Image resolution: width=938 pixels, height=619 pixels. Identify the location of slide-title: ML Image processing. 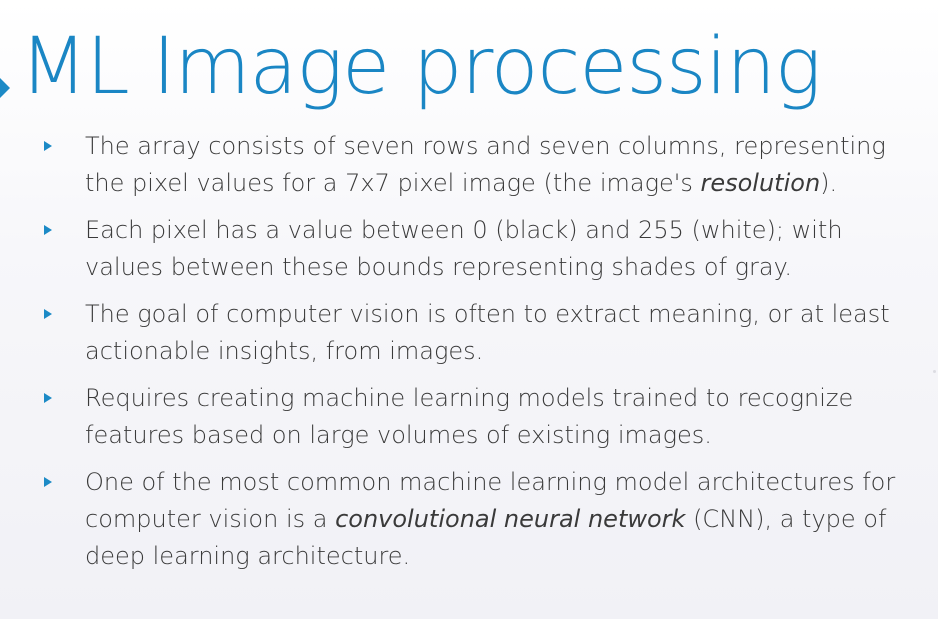
(421, 67).